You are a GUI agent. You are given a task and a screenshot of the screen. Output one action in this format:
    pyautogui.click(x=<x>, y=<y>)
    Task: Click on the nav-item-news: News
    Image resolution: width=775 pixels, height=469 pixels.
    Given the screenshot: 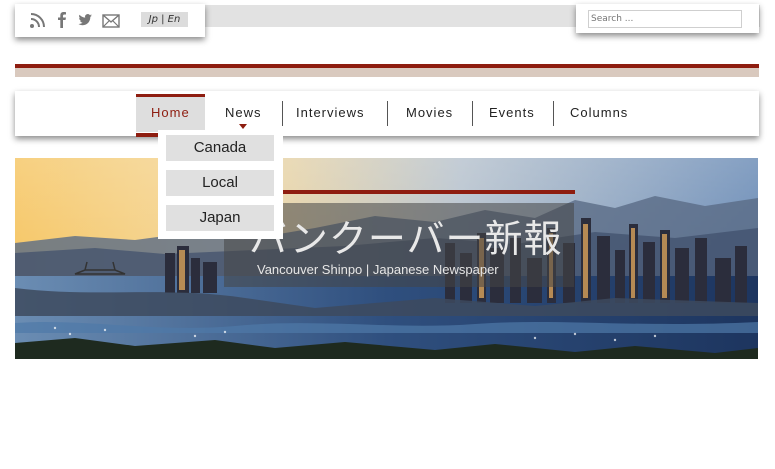 What is the action you would take?
    pyautogui.click(x=243, y=112)
    